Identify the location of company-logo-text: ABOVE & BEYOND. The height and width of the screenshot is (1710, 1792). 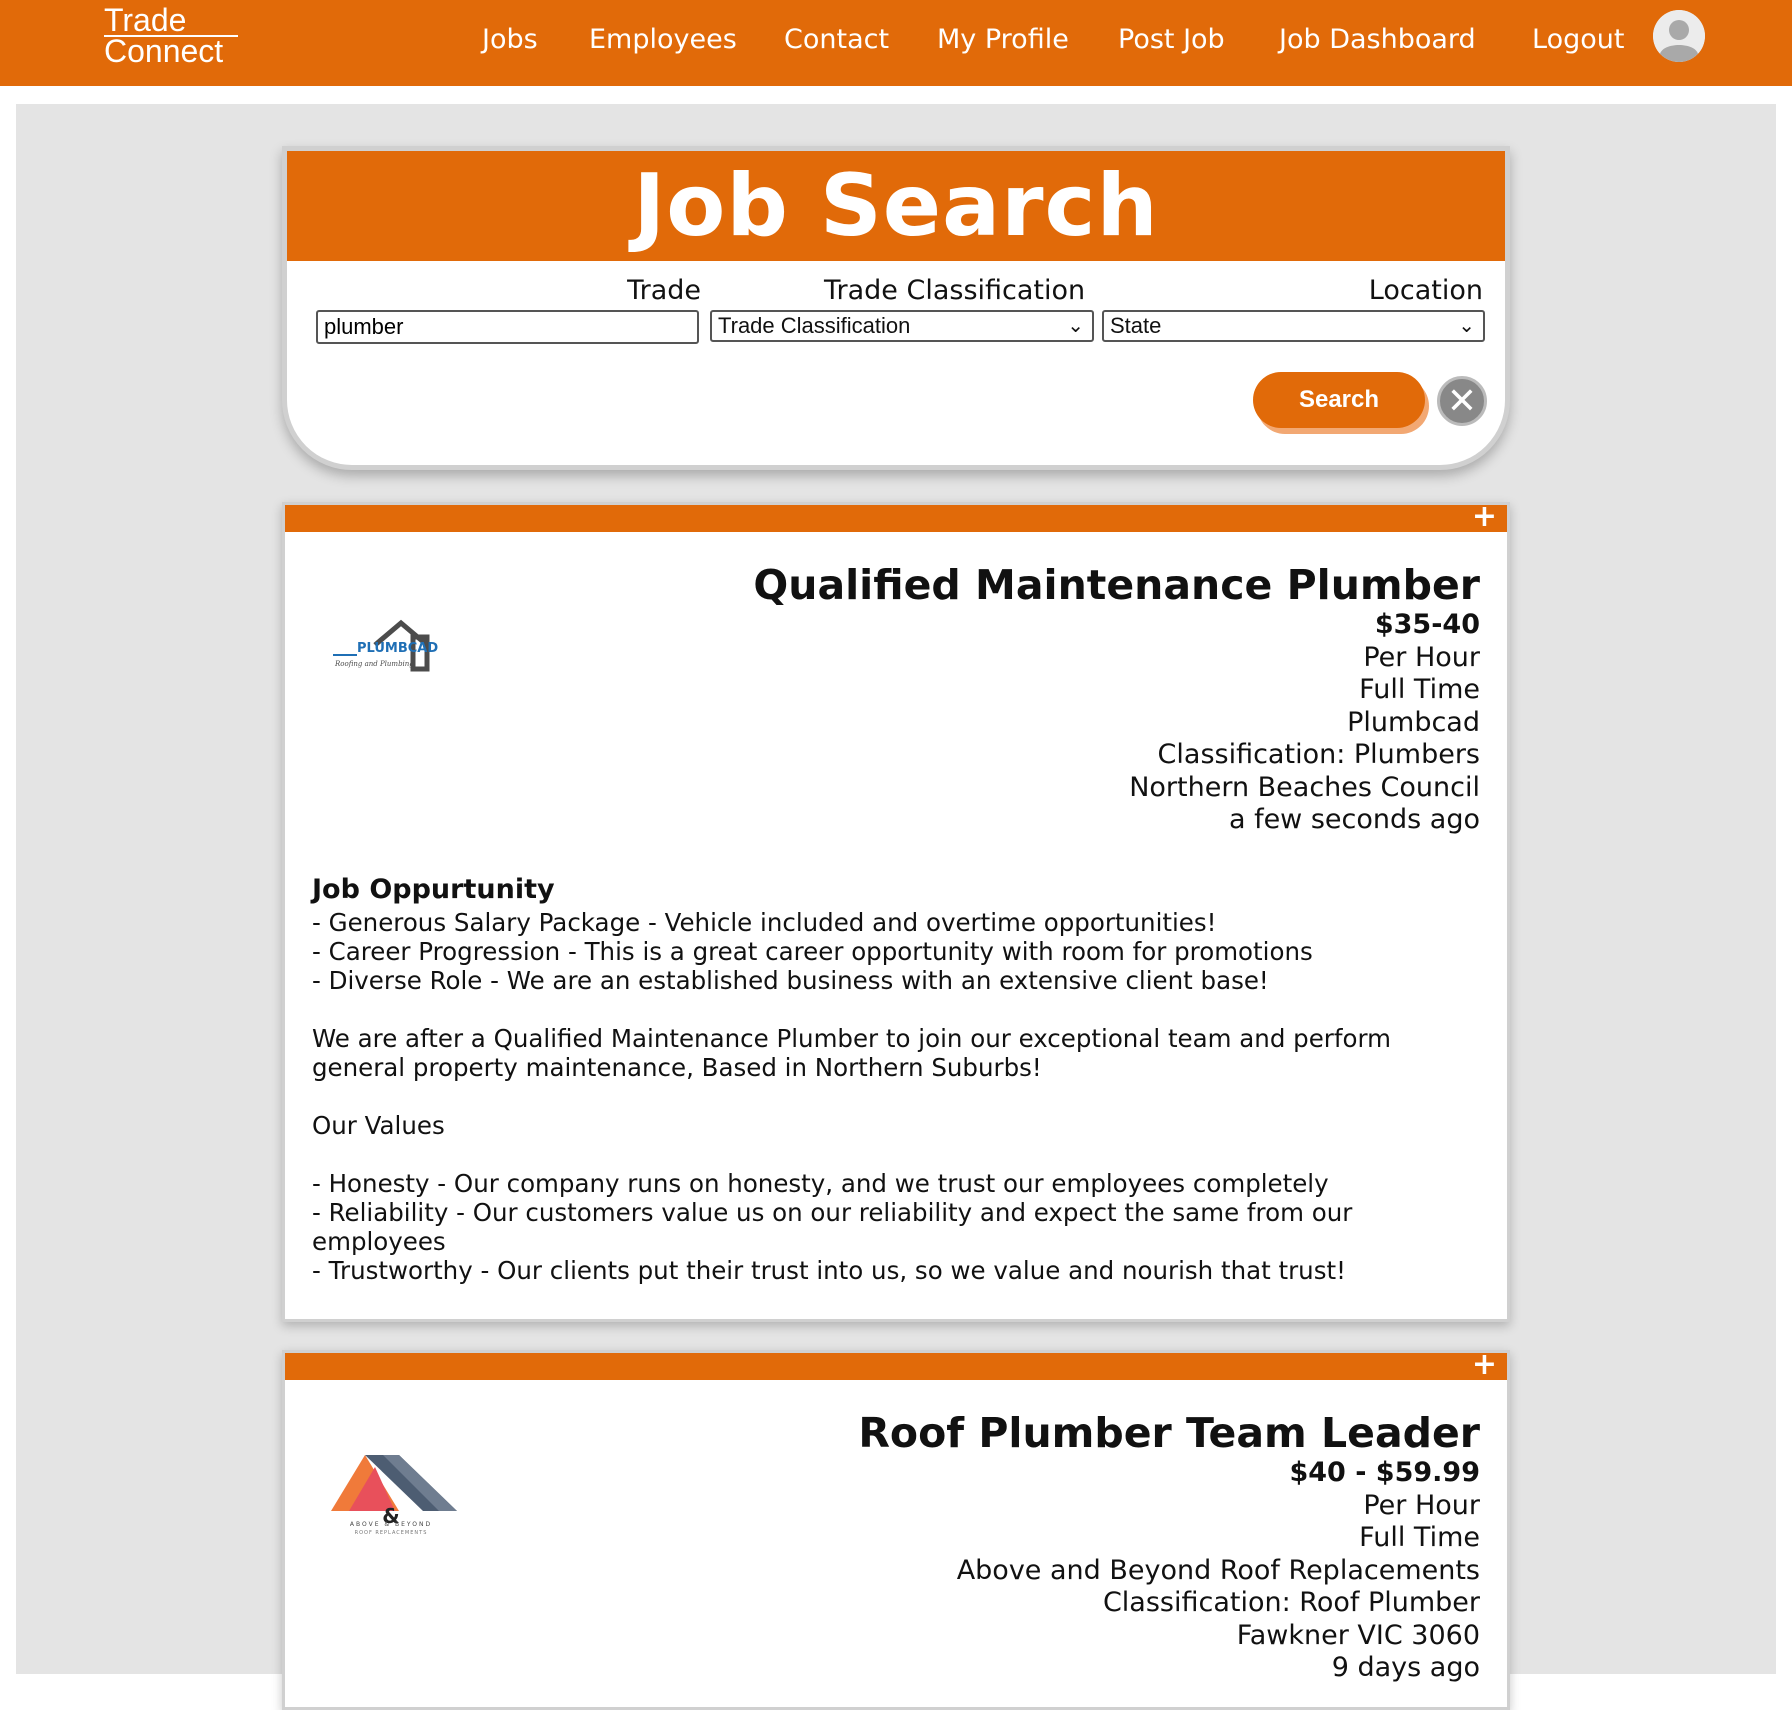
(391, 1524).